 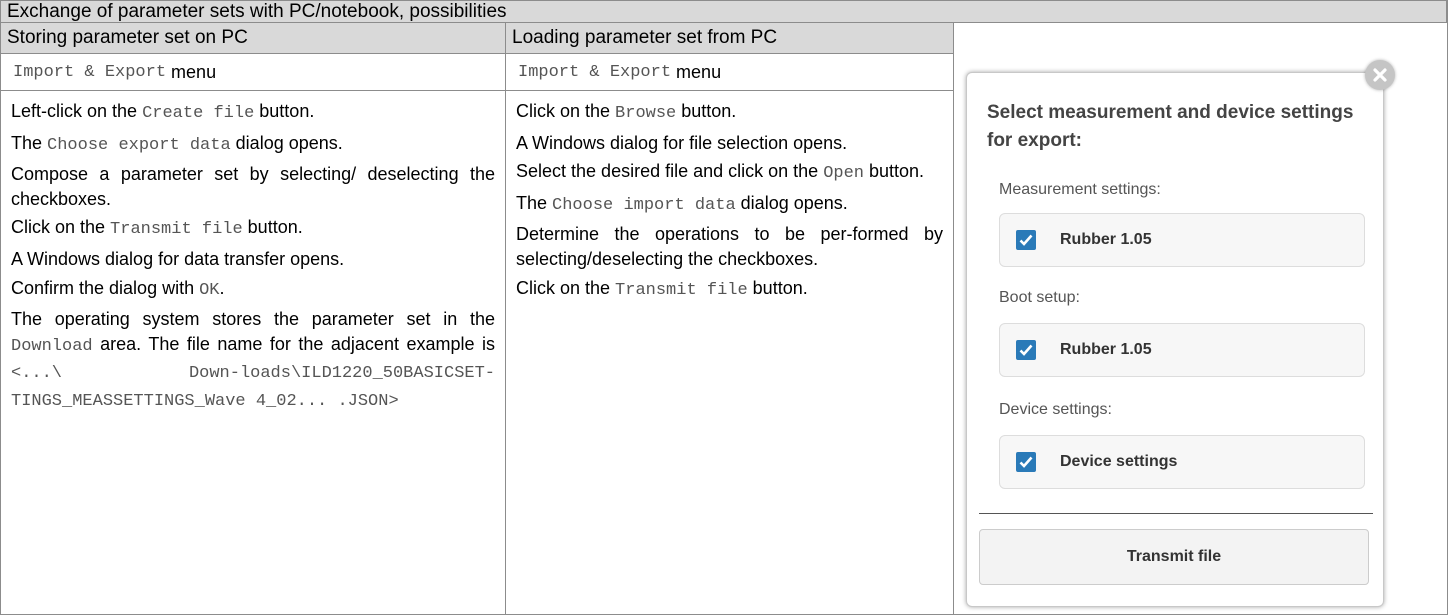 What do you see at coordinates (646, 113) in the screenshot?
I see `ui-element-name: Browse` at bounding box center [646, 113].